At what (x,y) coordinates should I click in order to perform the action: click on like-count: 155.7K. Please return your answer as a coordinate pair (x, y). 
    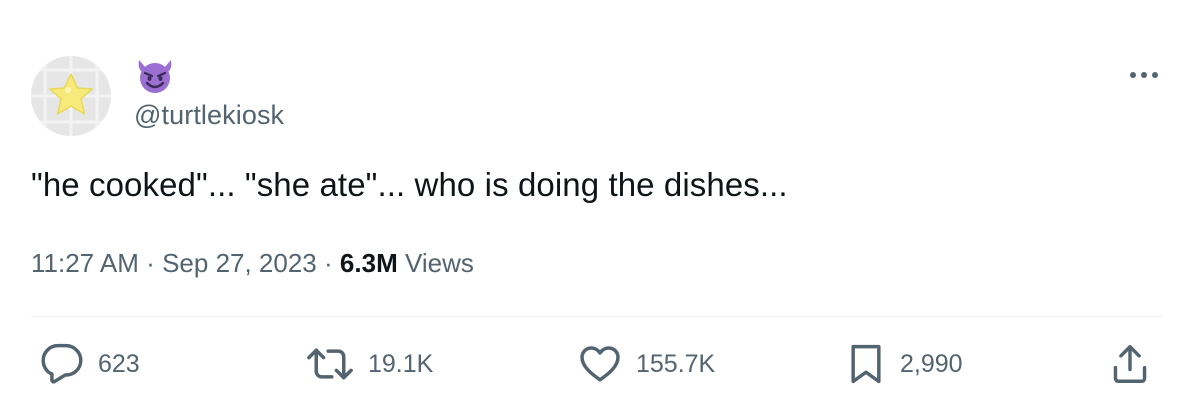
    Looking at the image, I should click on (676, 363).